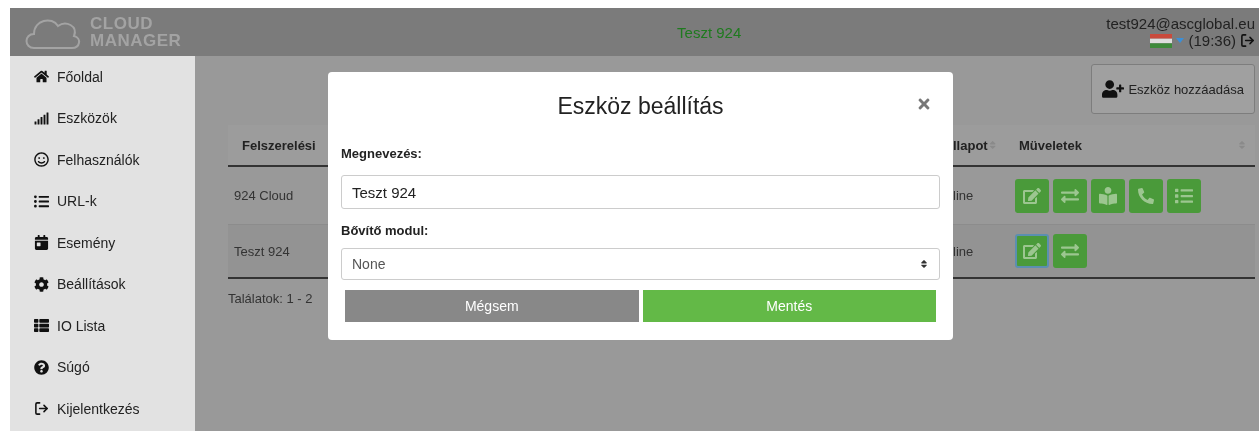 Image resolution: width=1259 pixels, height=431 pixels. I want to click on module-select: None, so click(640, 264).